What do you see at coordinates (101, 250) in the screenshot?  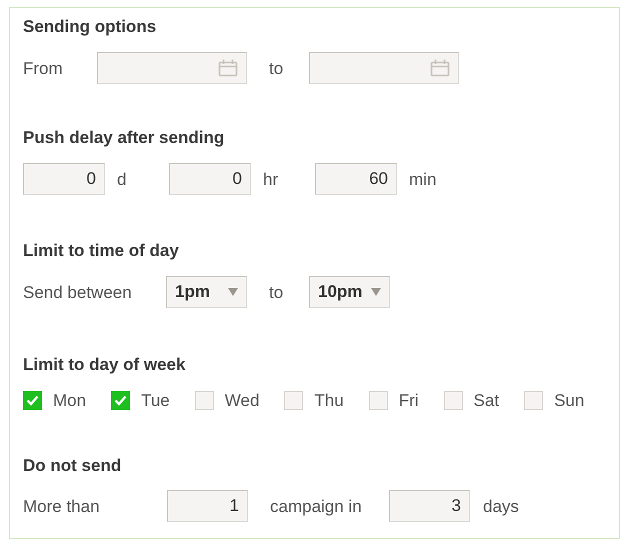 I see `section-heading: Limit to time of day` at bounding box center [101, 250].